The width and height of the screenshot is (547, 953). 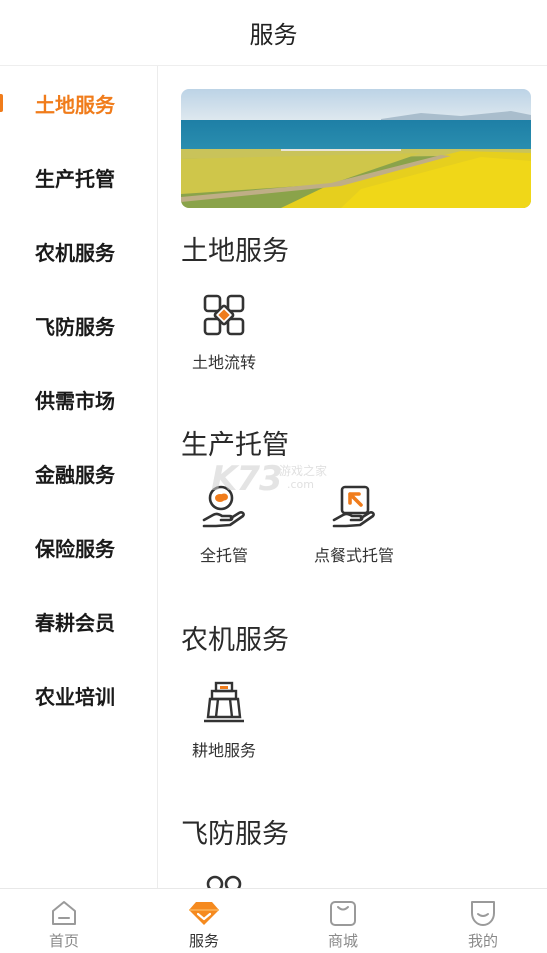 I want to click on tab-label: 首页, so click(x=63, y=941).